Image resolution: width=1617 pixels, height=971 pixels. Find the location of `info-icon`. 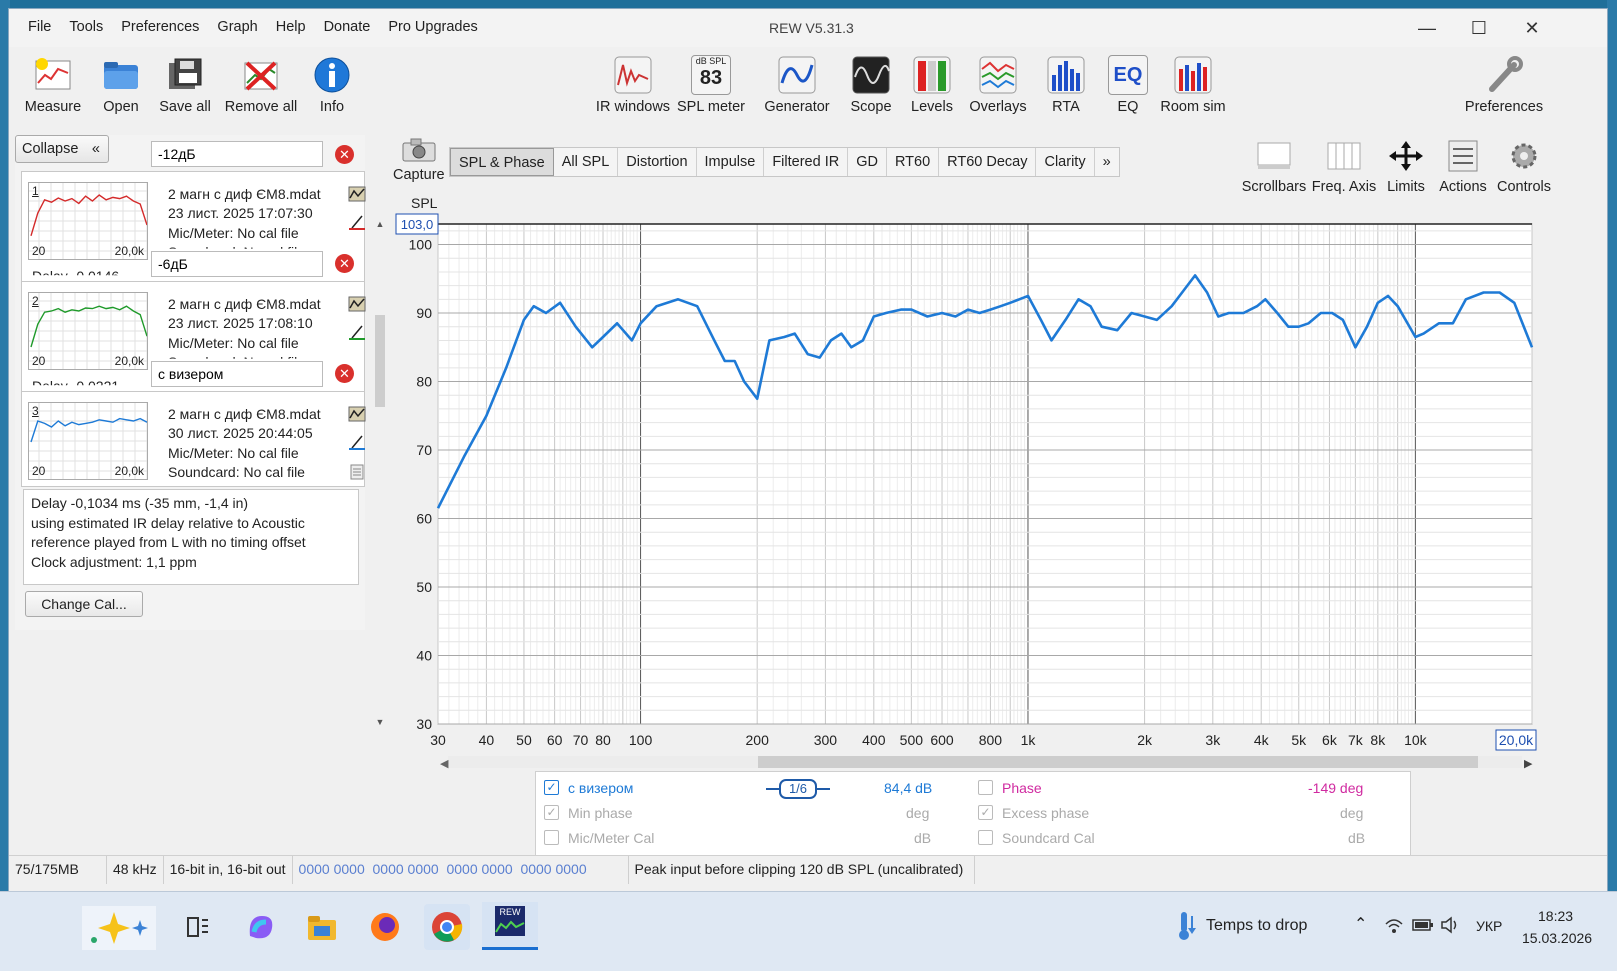

info-icon is located at coordinates (332, 75).